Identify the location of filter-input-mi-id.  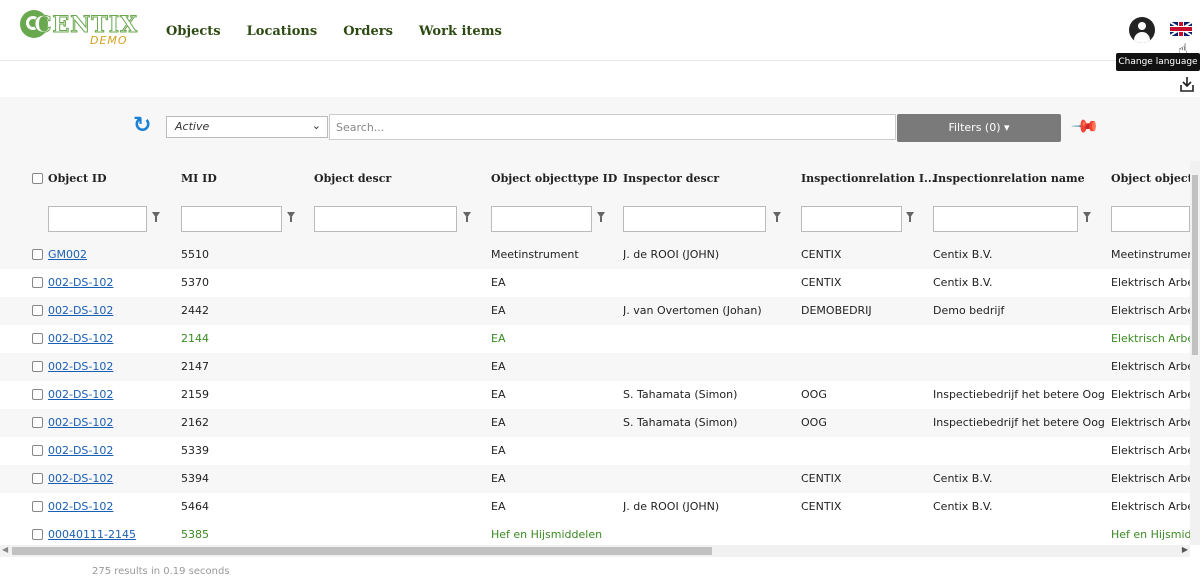
(231, 219).